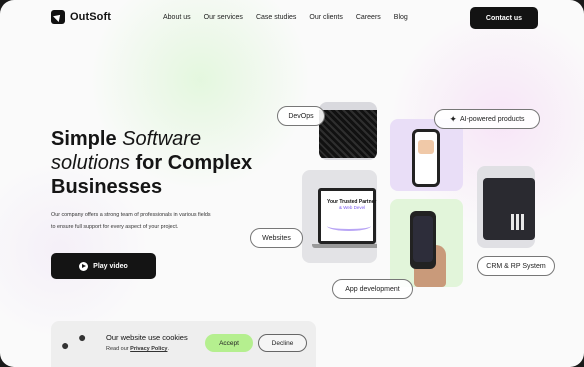 Image resolution: width=584 pixels, height=367 pixels. I want to click on hero-title-part: Businesses, so click(107, 187).